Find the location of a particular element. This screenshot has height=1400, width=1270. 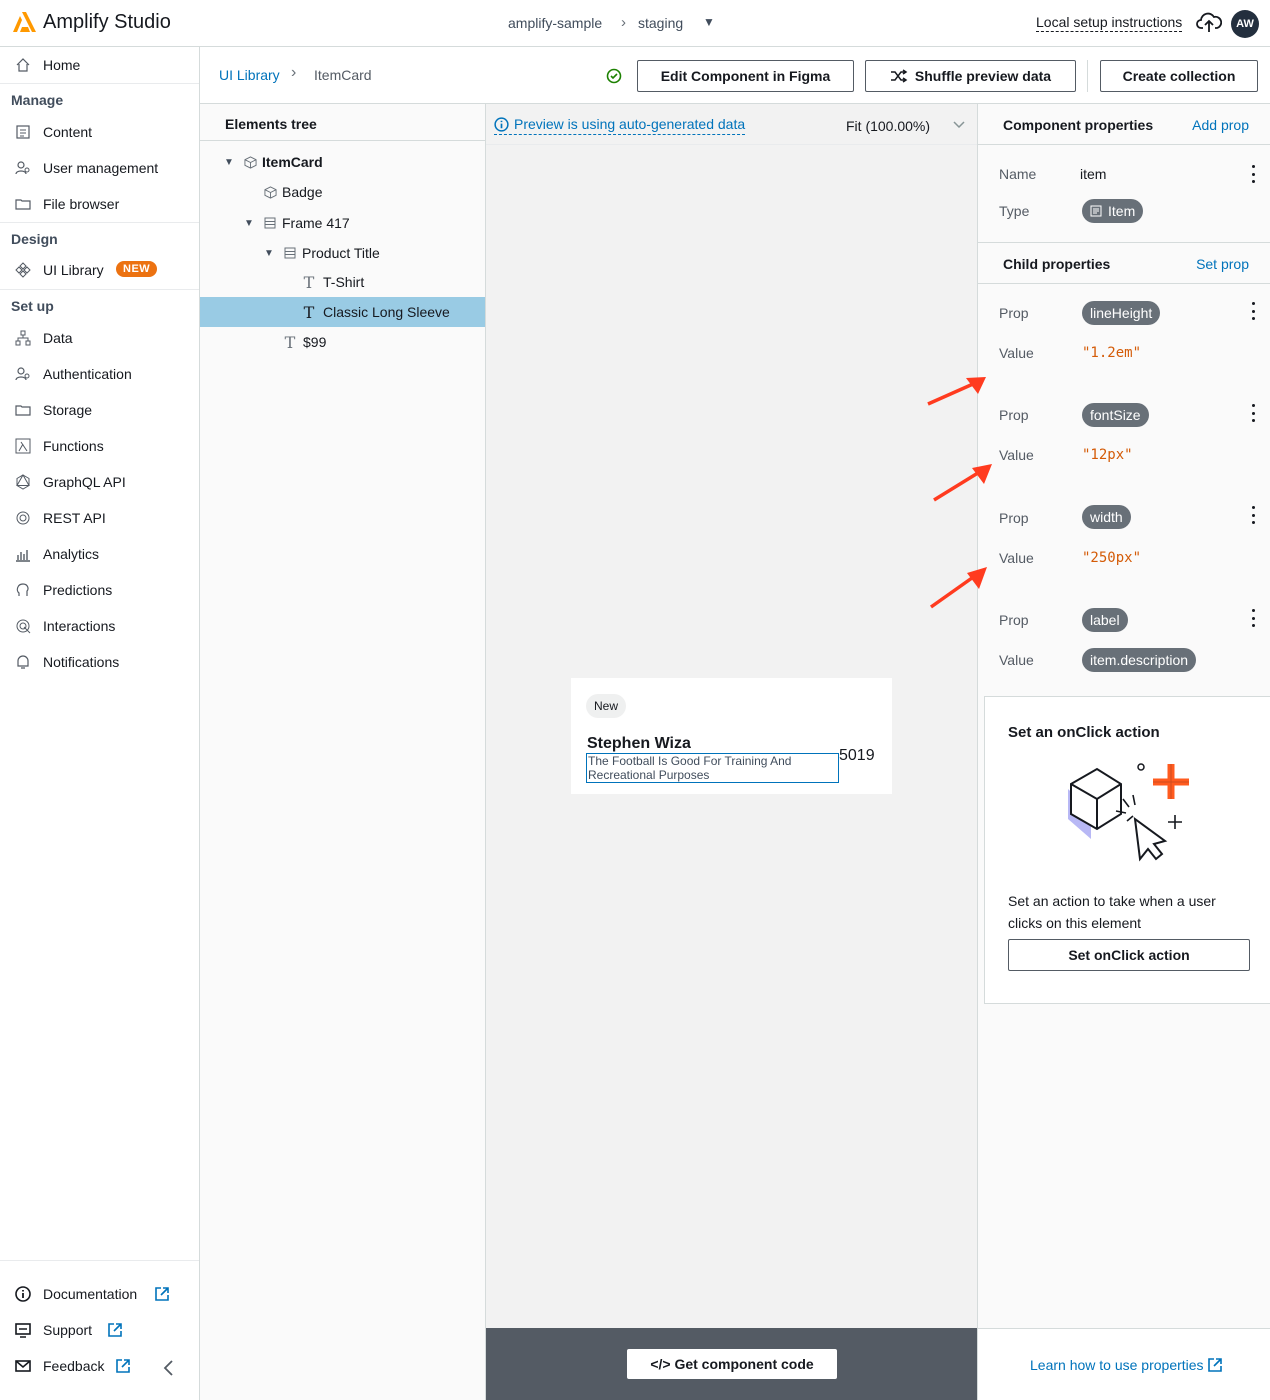

interactions-icon is located at coordinates (23, 626).